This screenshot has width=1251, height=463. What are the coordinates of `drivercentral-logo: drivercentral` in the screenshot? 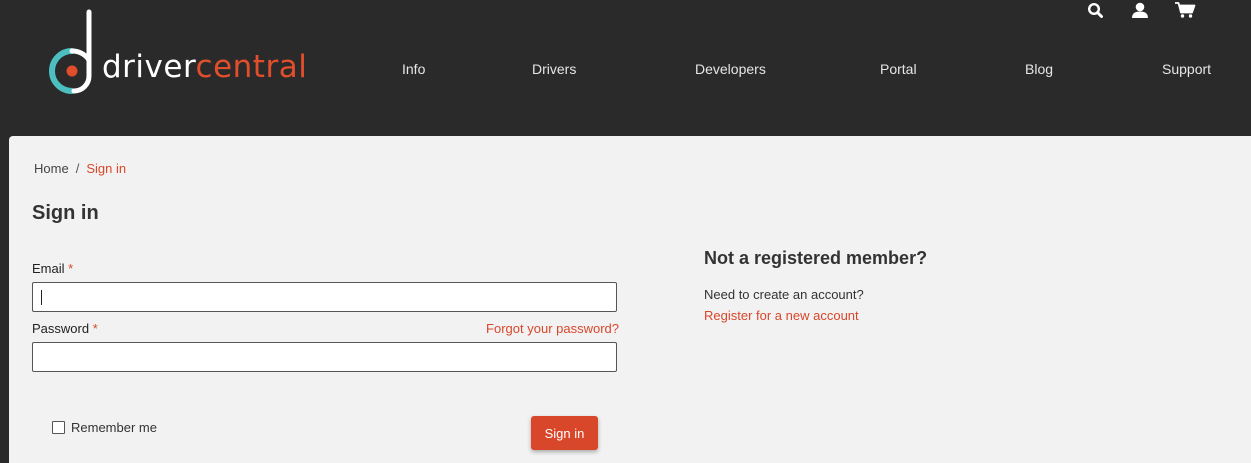 It's located at (176, 53).